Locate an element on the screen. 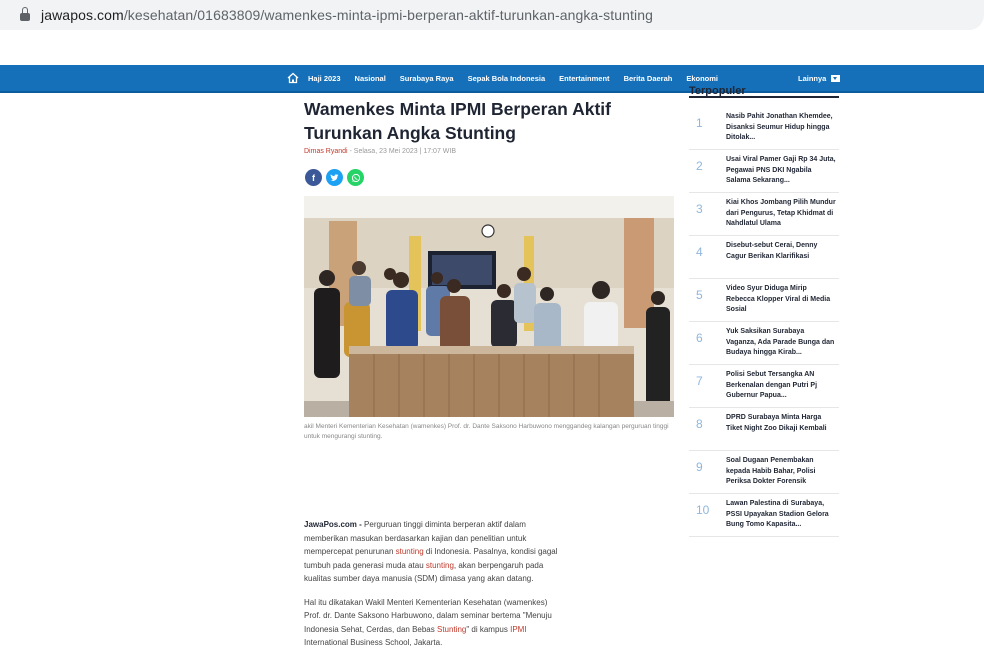 This screenshot has width=984, height=669. author-link: Dimas Ryandi is located at coordinates (326, 151).